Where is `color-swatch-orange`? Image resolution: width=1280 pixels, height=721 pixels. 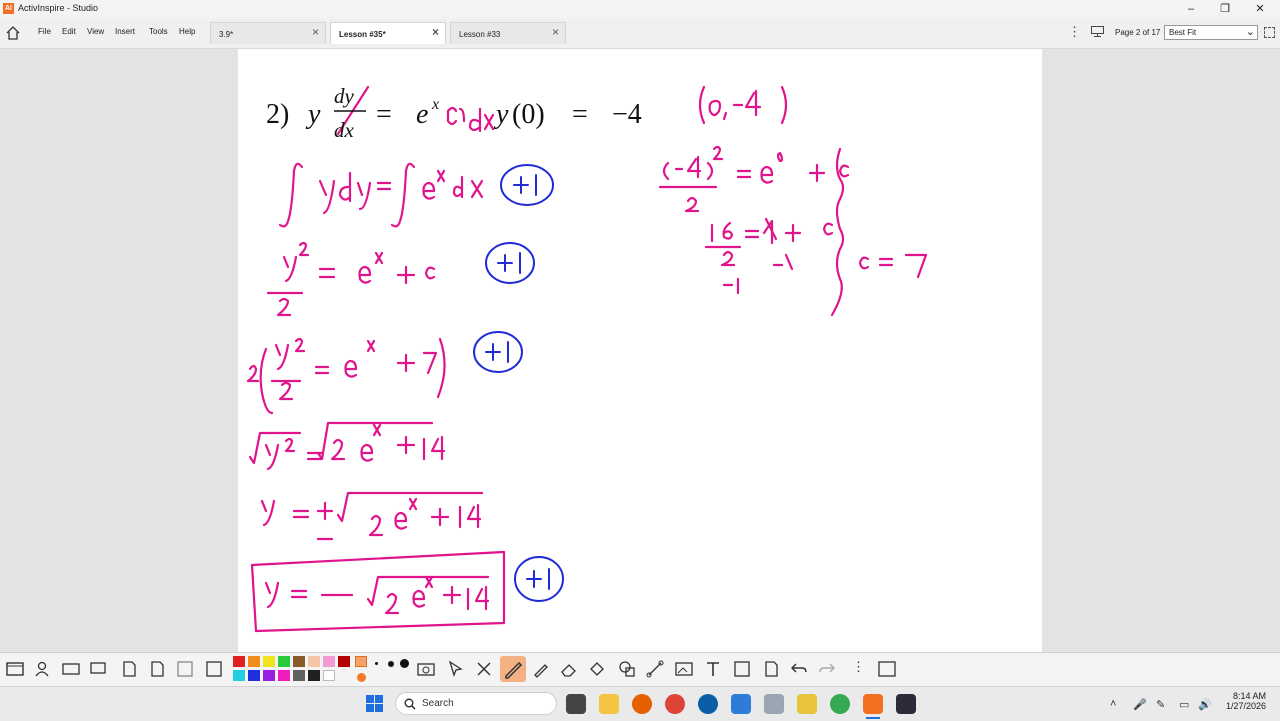 color-swatch-orange is located at coordinates (254, 661).